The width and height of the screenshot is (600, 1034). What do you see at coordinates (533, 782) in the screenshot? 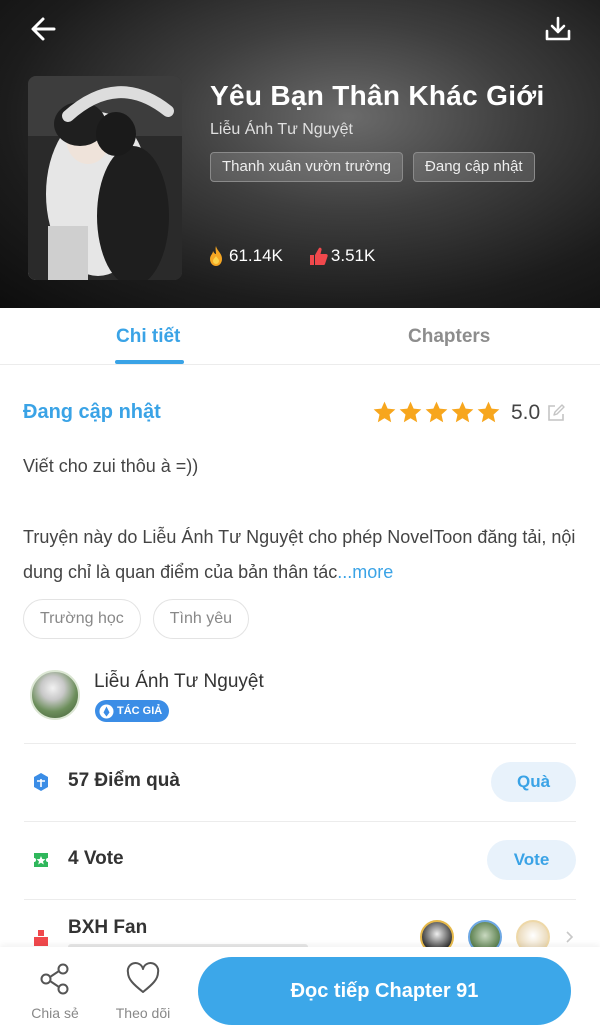
I see `gift-button: Quà` at bounding box center [533, 782].